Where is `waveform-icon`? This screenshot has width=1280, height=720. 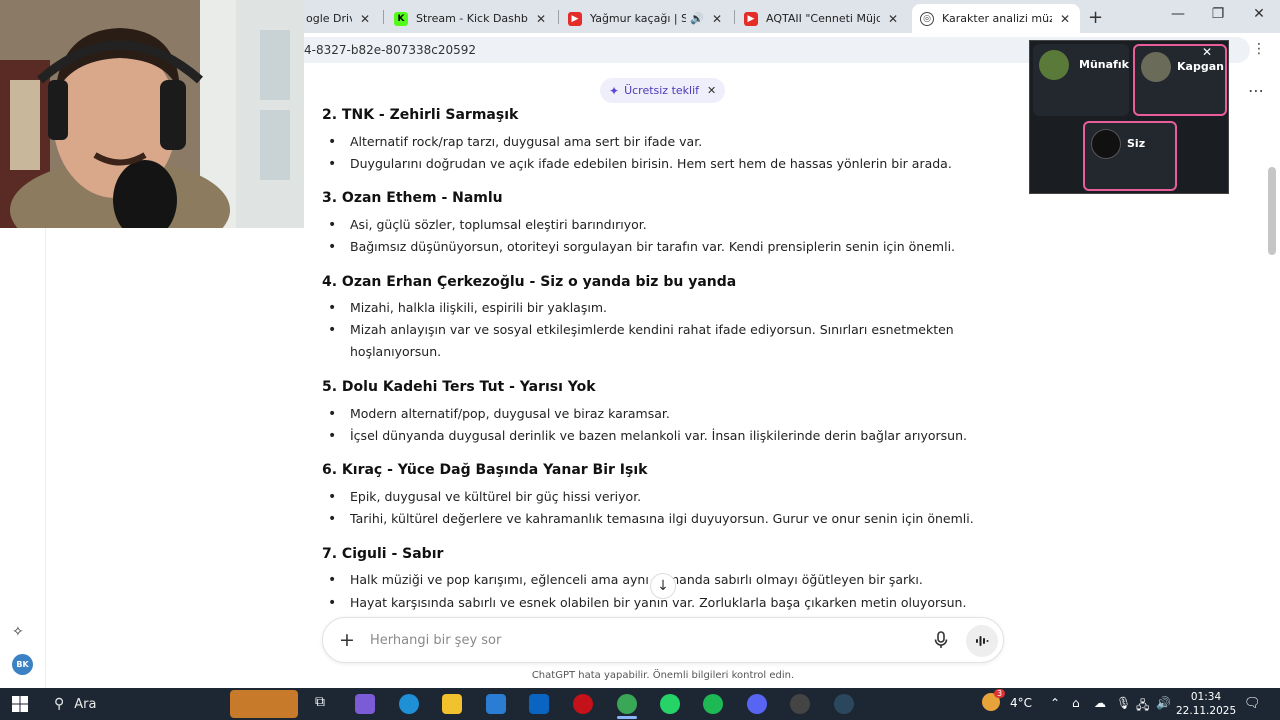 waveform-icon is located at coordinates (982, 641).